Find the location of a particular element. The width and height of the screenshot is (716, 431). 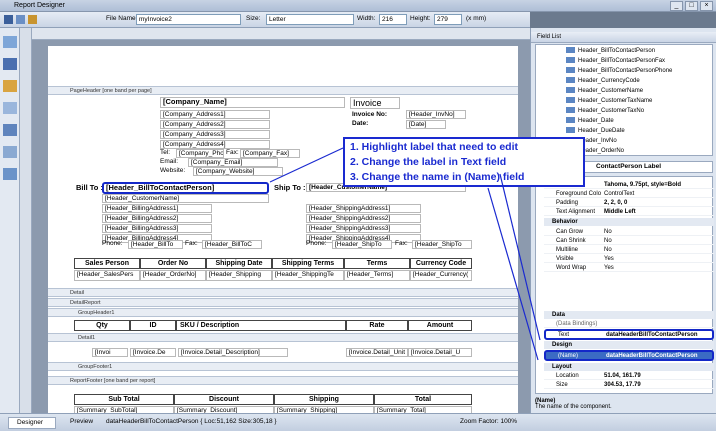

prop-padding: Padding 2, 2, 0, 0 is located at coordinates (629, 203).